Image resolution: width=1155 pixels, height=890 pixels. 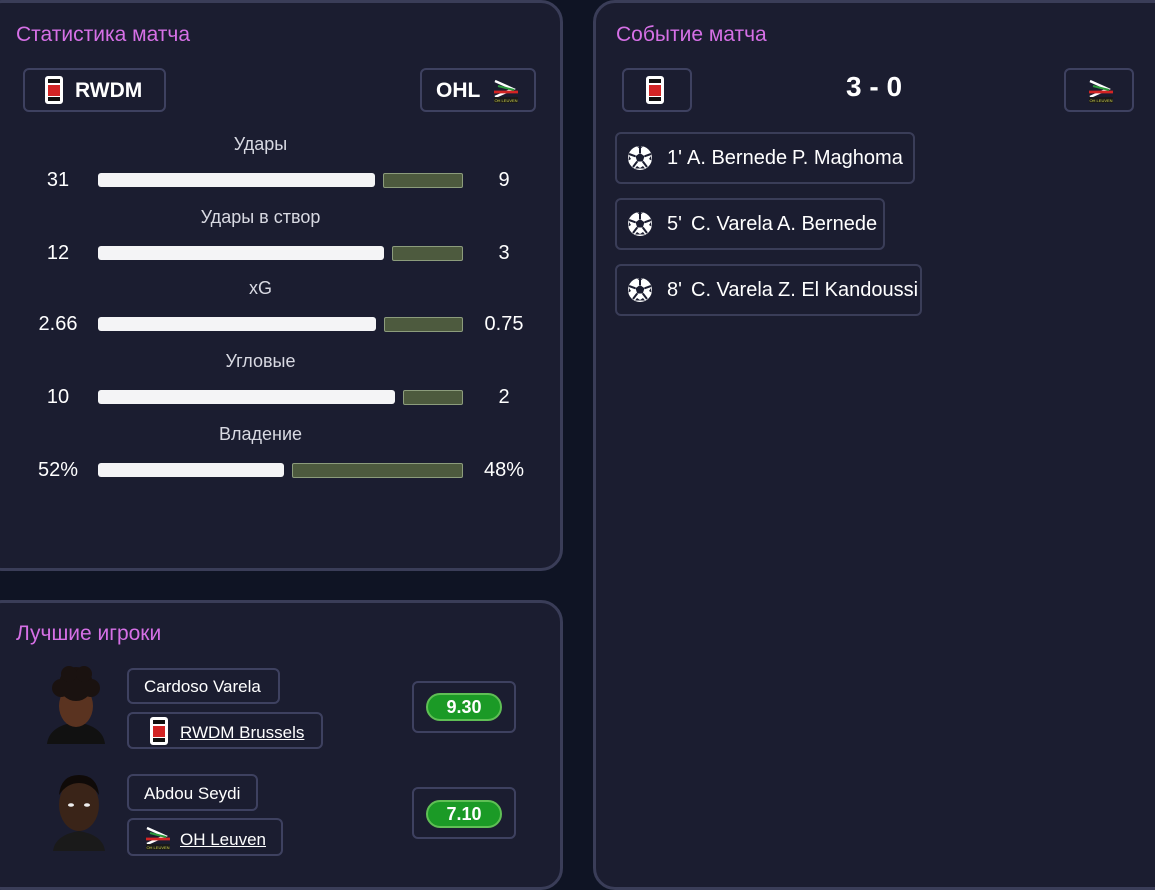 I want to click on match-score: 3 - 0, so click(x=874, y=86).